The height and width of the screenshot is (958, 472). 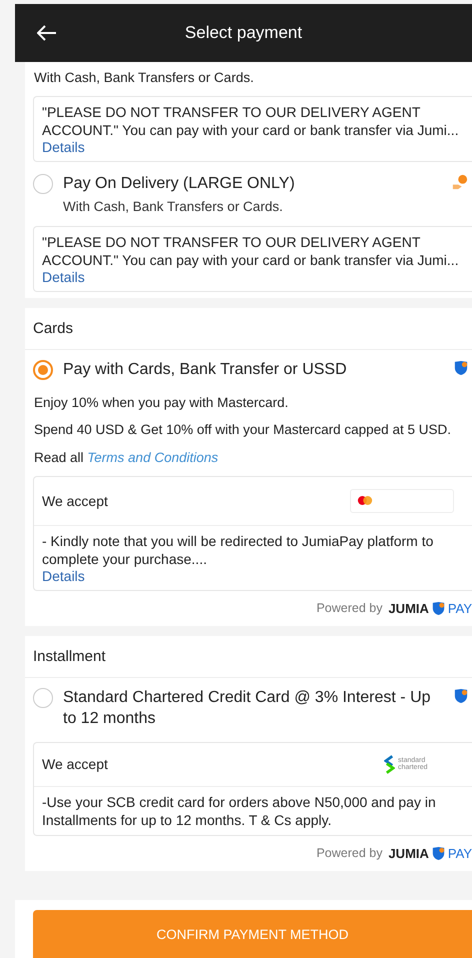 What do you see at coordinates (253, 709) in the screenshot?
I see `option-label: Standard Chartered Credit Card @ 3% Interest - Up to 12 months` at bounding box center [253, 709].